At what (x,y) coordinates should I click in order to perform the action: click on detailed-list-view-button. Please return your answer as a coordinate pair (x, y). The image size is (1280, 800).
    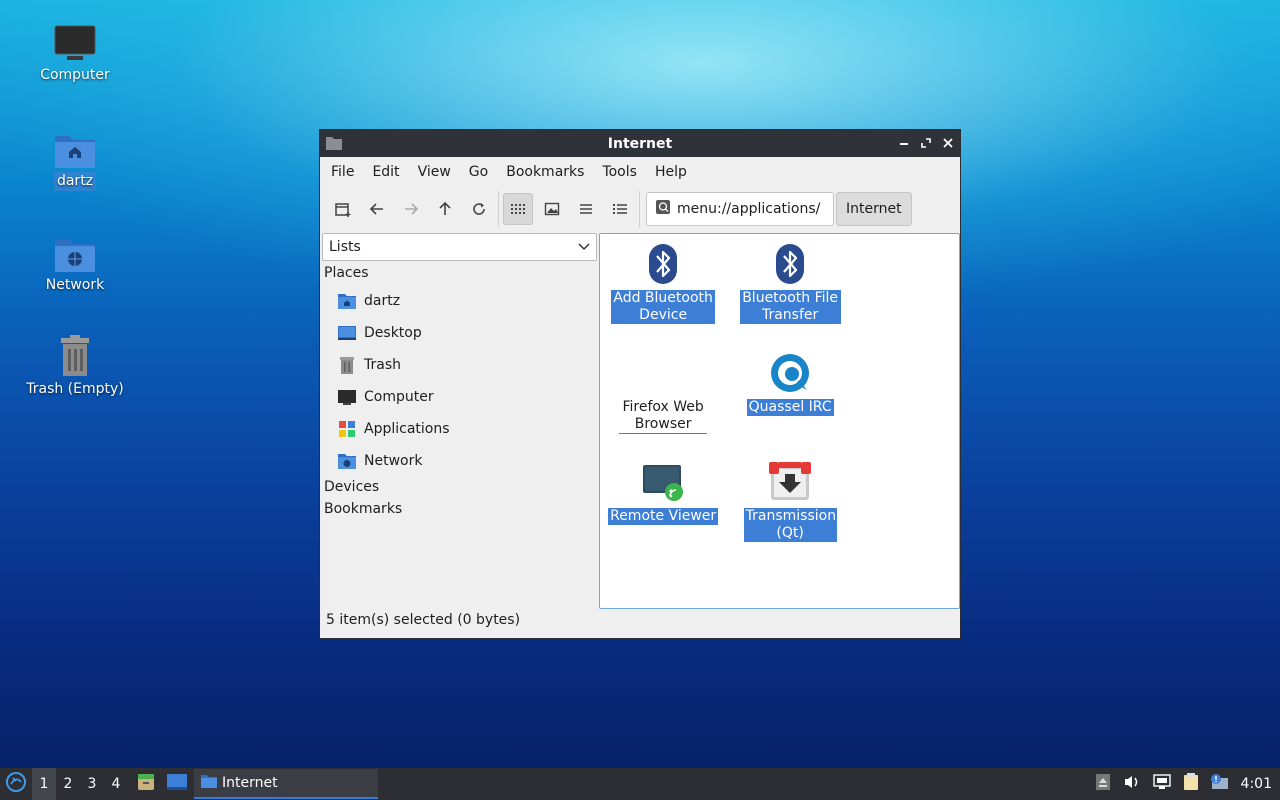
    Looking at the image, I should click on (620, 209).